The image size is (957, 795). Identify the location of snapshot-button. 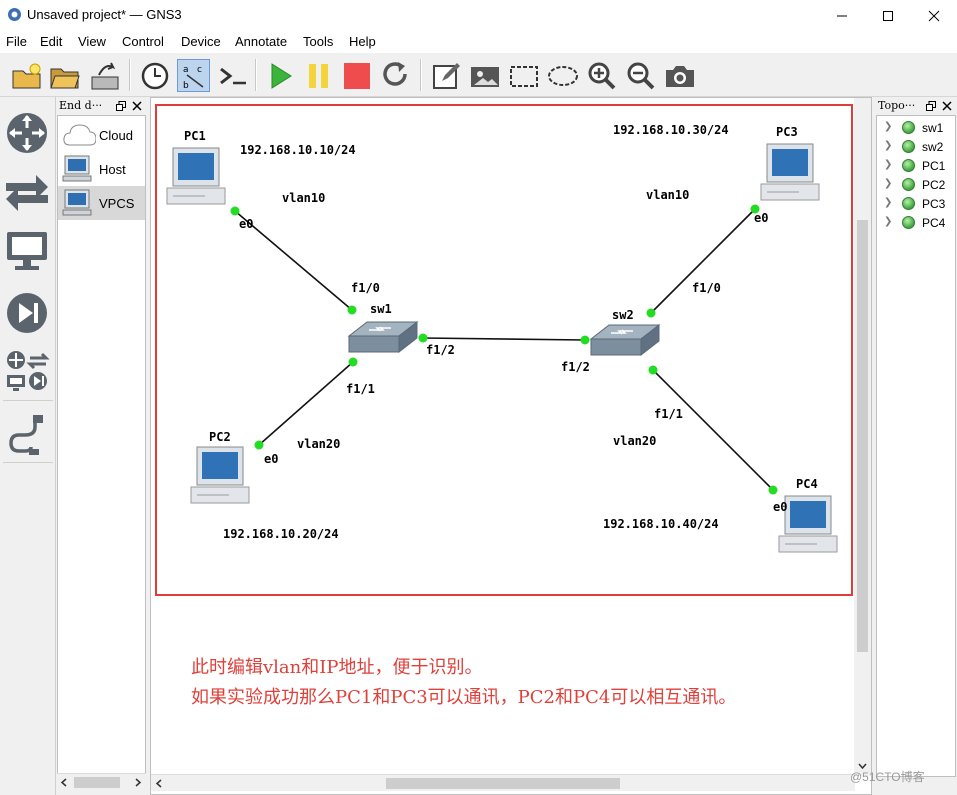
(154, 75).